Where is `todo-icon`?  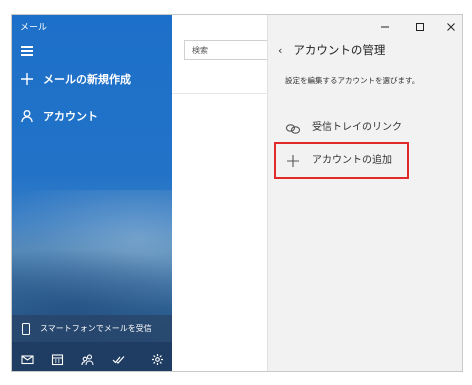
todo-icon is located at coordinates (118, 357).